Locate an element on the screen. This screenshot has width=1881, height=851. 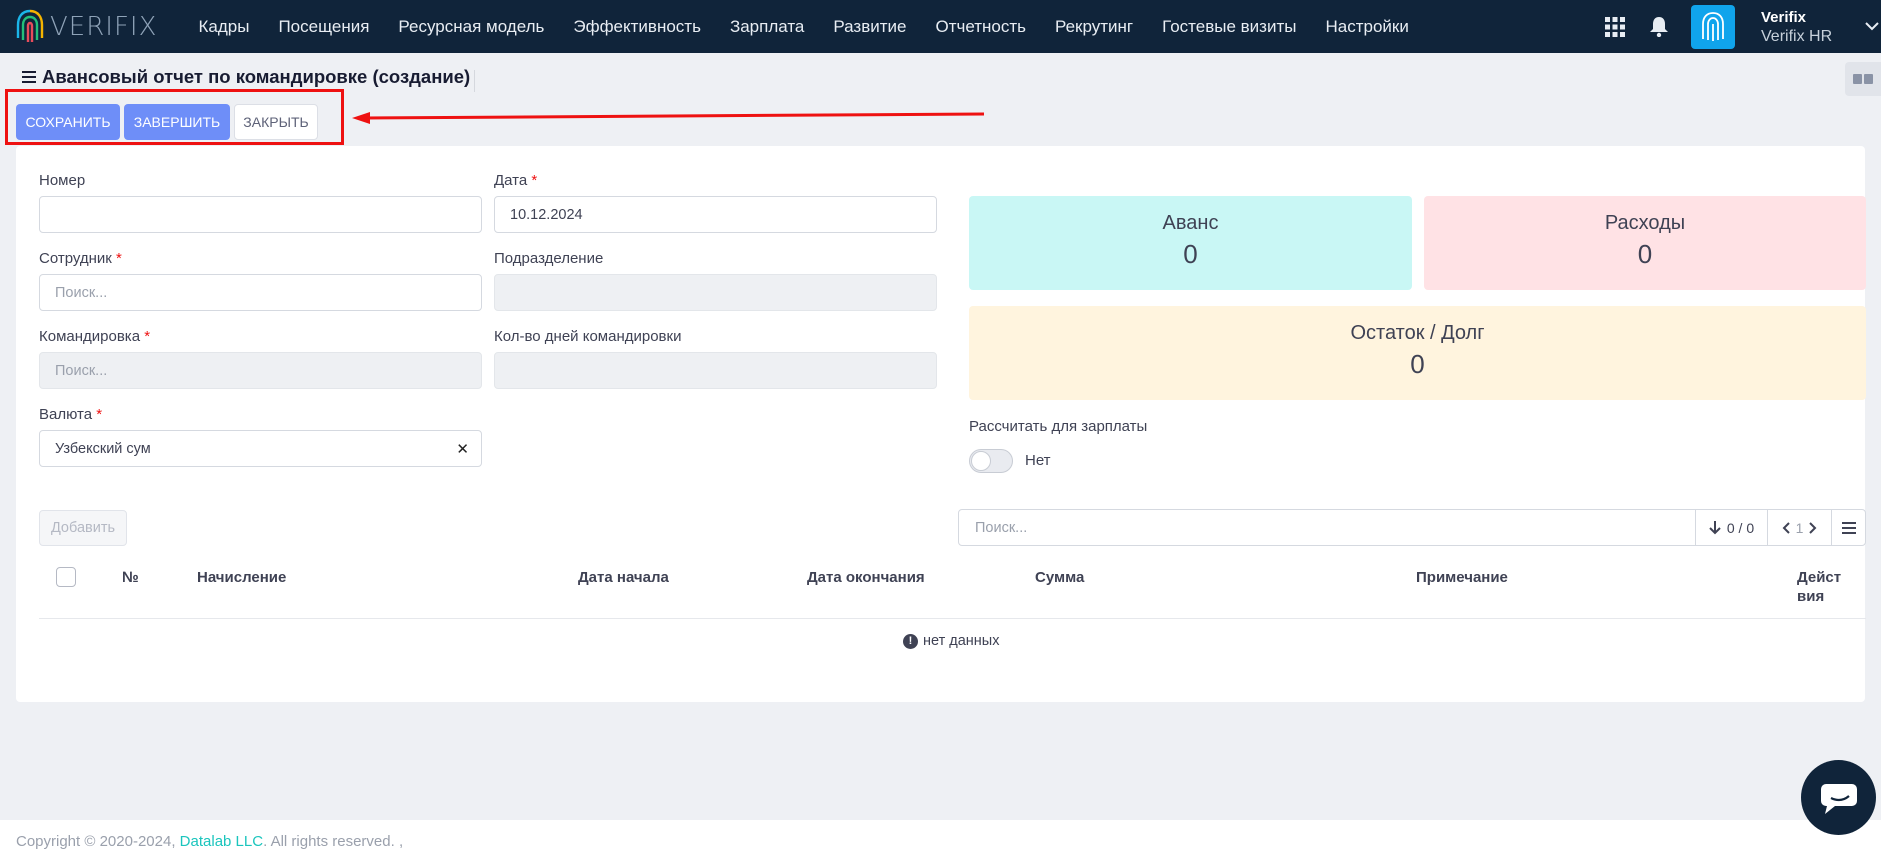
close-button: Закрыть is located at coordinates (276, 122).